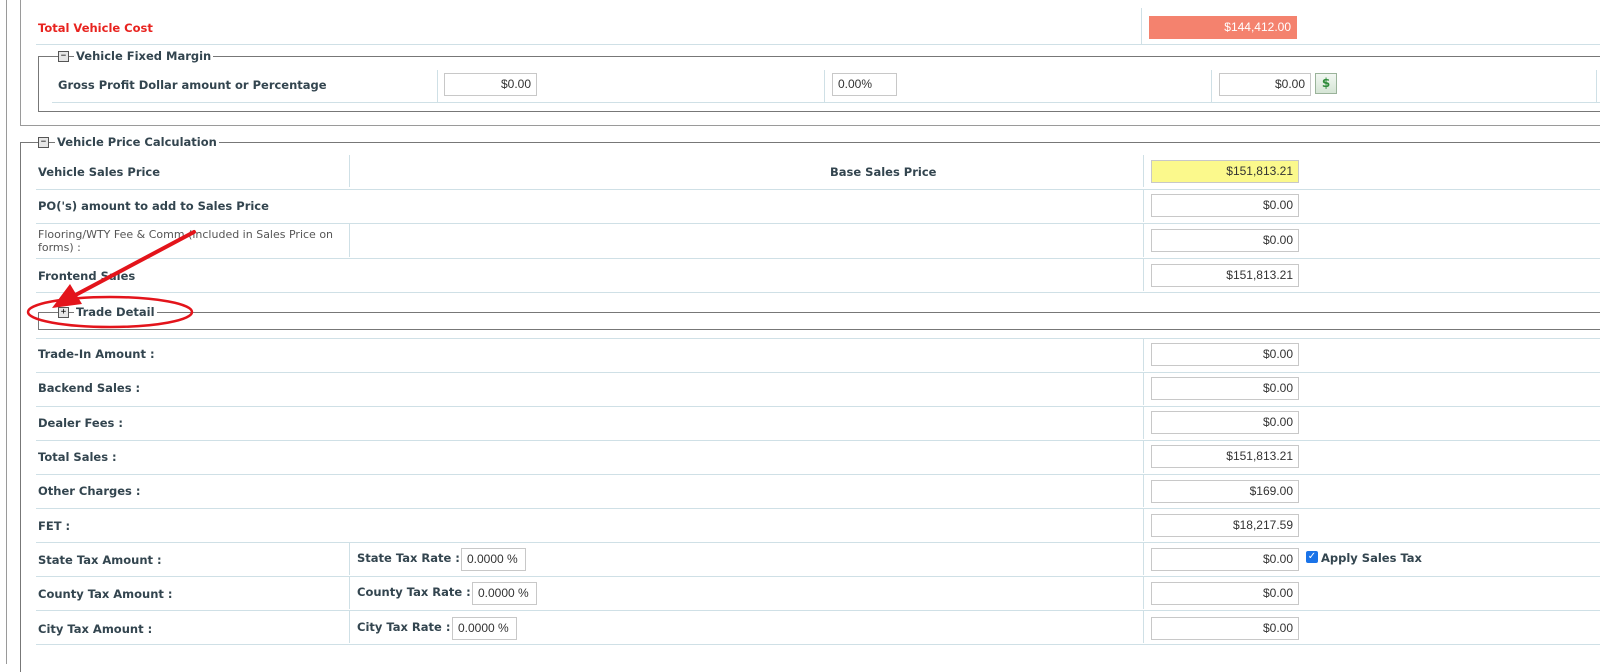 Image resolution: width=1600 pixels, height=672 pixels. Describe the element at coordinates (131, 265) in the screenshot. I see `annotation-arrow` at that location.